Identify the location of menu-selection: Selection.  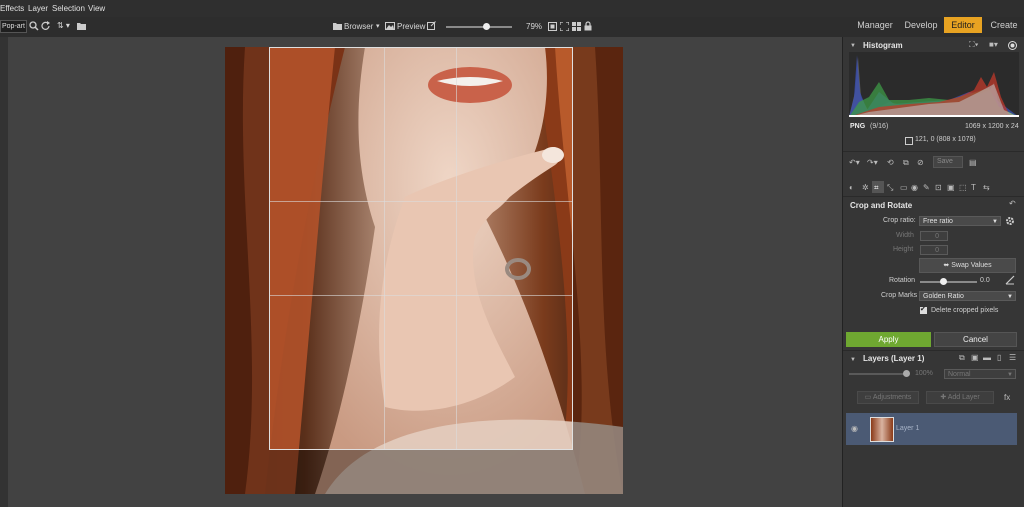
(68, 8).